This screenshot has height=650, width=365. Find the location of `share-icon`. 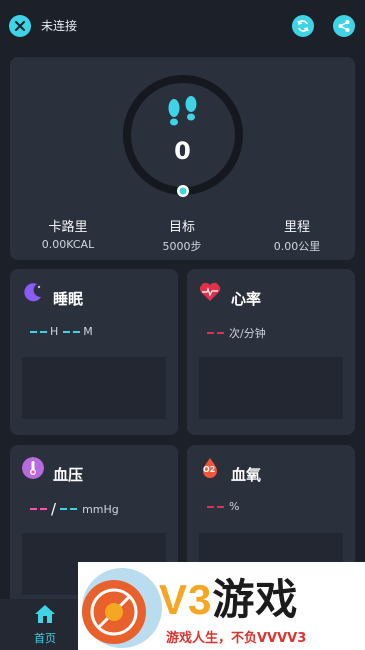

share-icon is located at coordinates (344, 26).